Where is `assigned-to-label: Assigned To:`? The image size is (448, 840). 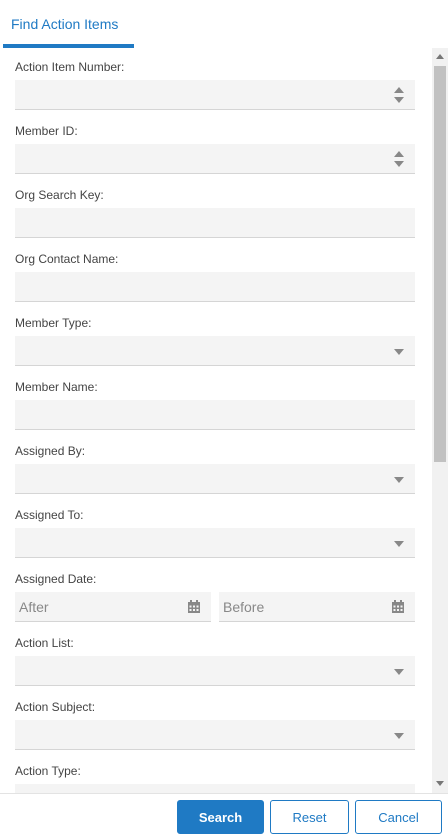
assigned-to-label: Assigned To: is located at coordinates (49, 515).